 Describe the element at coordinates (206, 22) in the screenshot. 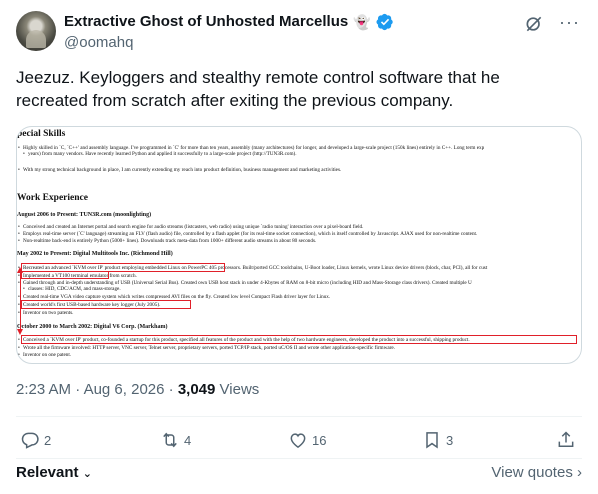

I see `author-display-name: Extractive Ghost of Unhosted Marcellus` at that location.